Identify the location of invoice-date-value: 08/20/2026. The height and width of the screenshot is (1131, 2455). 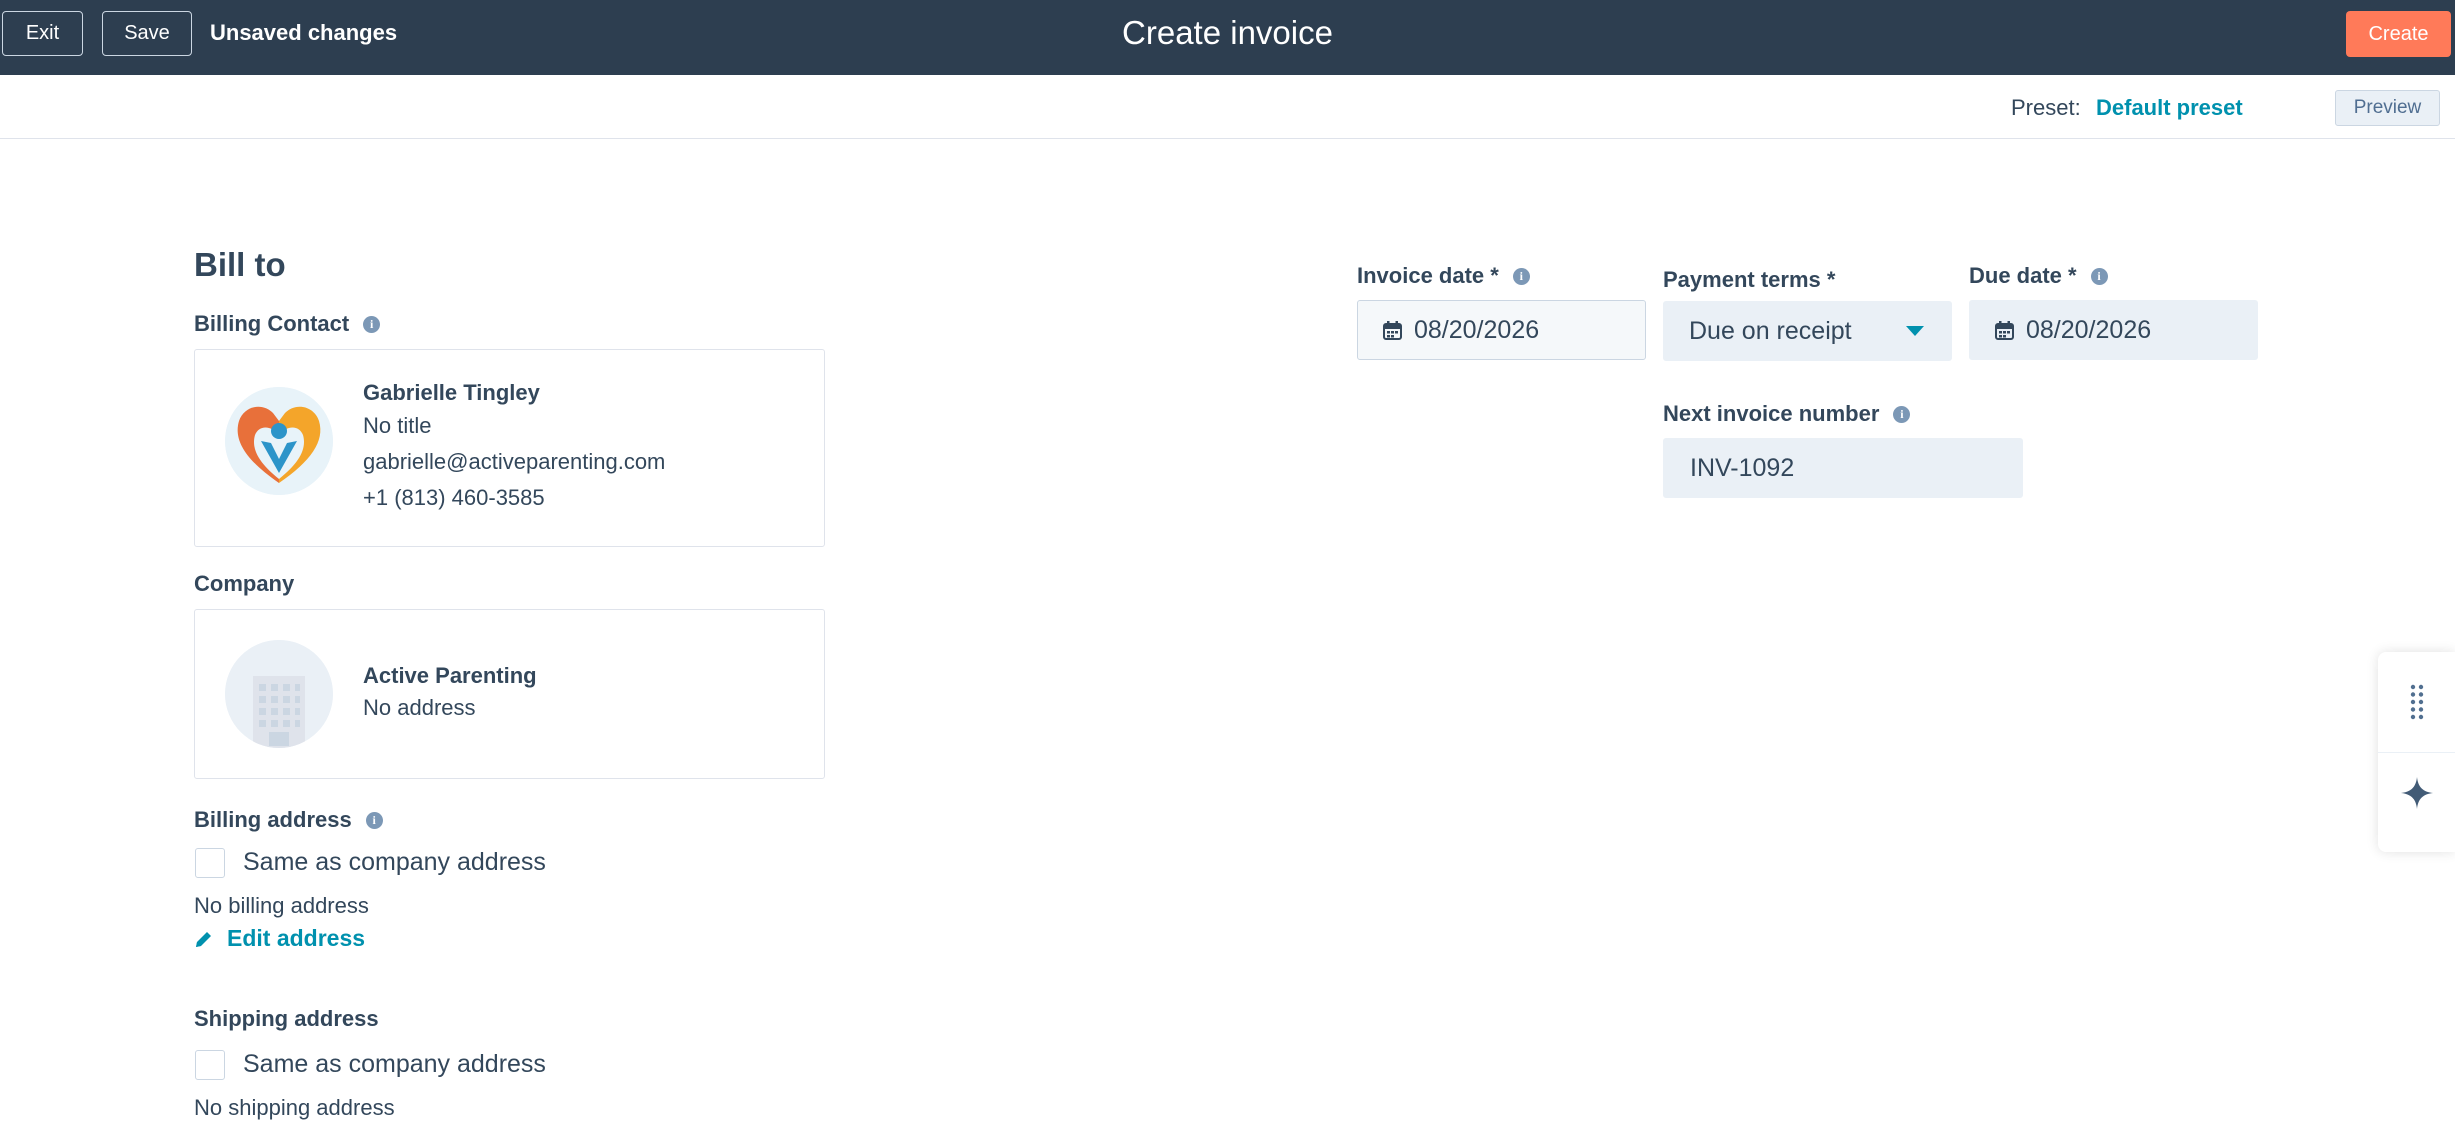
(1477, 329).